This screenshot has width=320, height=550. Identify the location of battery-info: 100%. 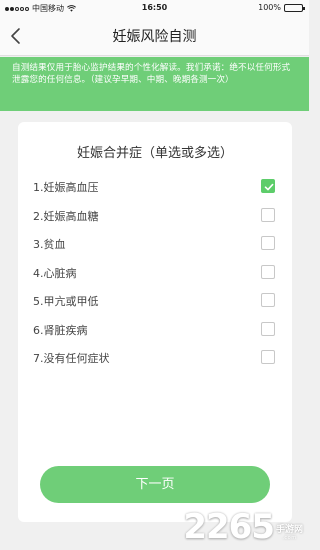
(281, 7).